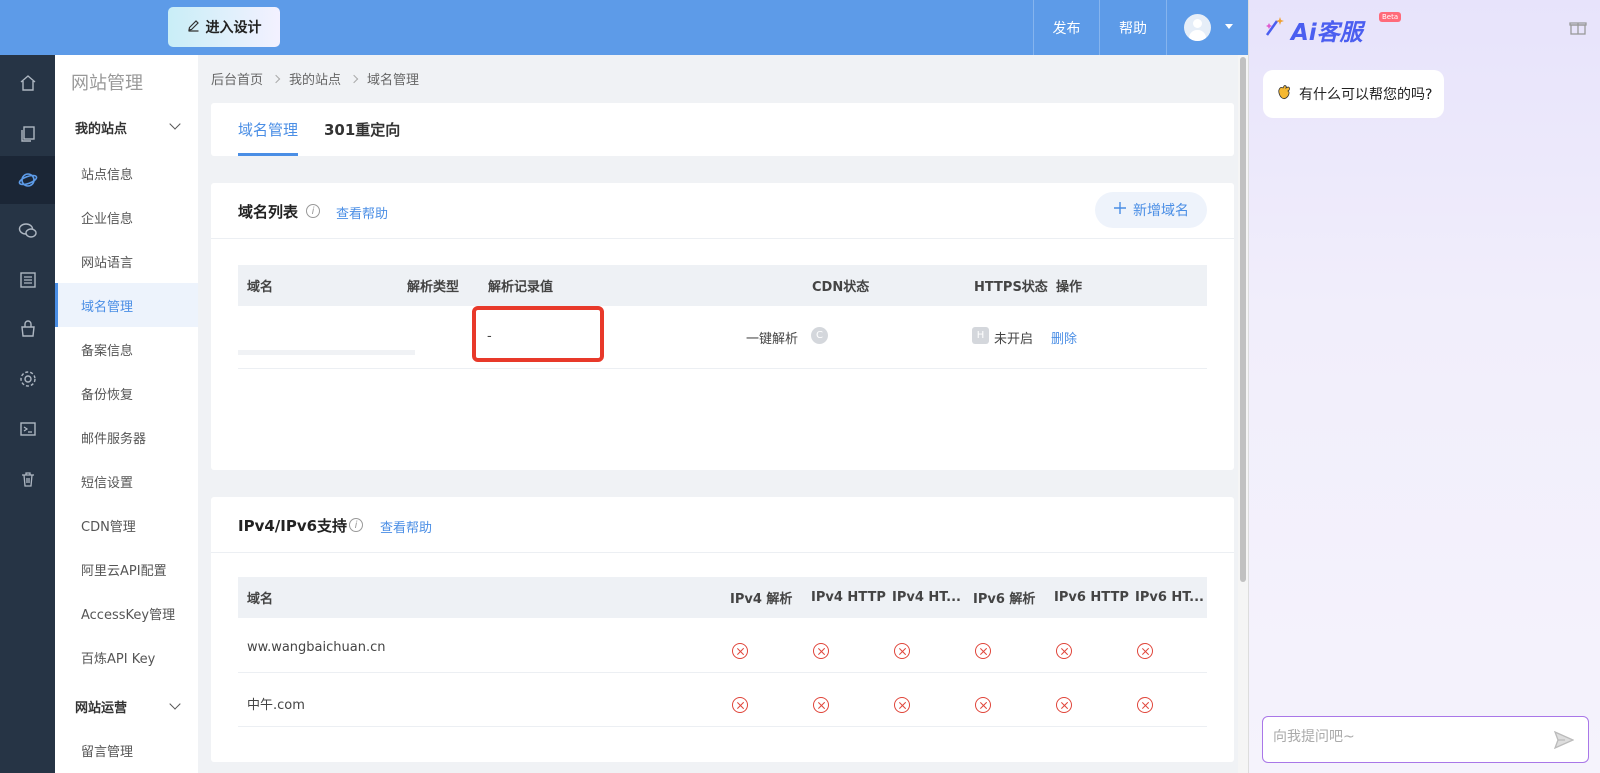 The image size is (1600, 773). What do you see at coordinates (1284, 94) in the screenshot?
I see `wave-hand-icon` at bounding box center [1284, 94].